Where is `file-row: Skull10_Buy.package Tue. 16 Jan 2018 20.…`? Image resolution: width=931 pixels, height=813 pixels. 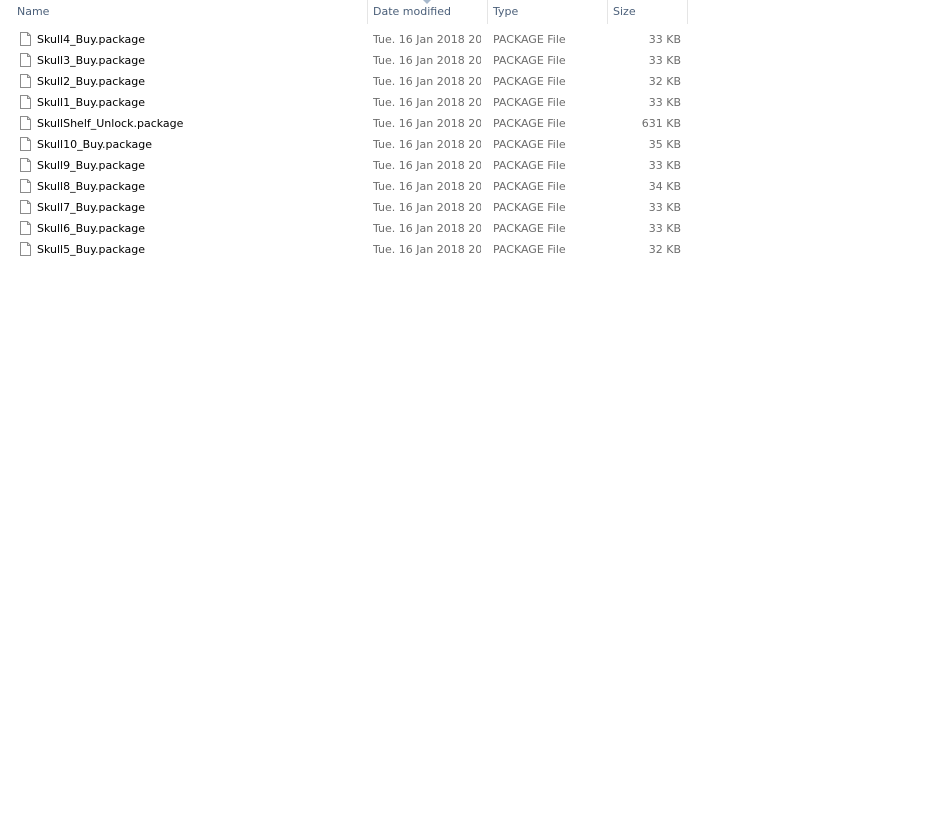 file-row: Skull10_Buy.package Tue. 16 Jan 2018 20.… is located at coordinates (344, 144).